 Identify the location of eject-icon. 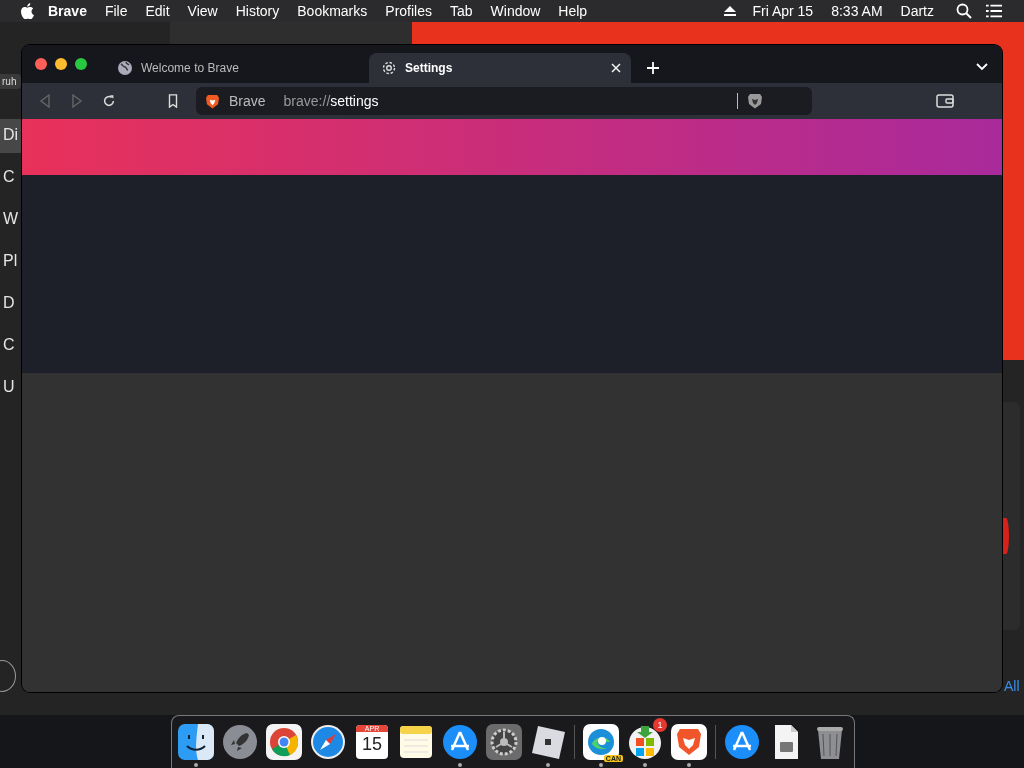
(730, 11).